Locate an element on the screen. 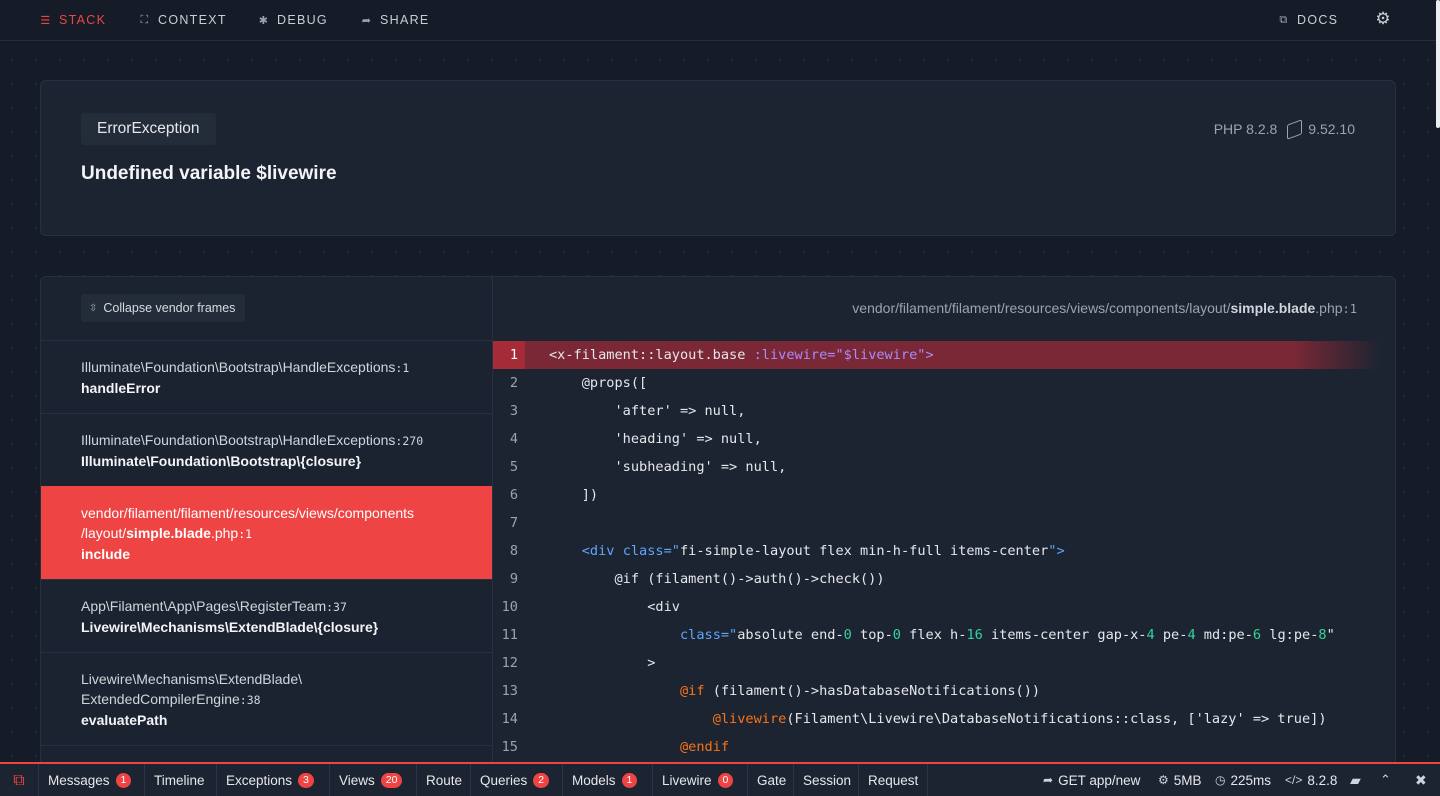 The image size is (1440, 796). page-scrollbar is located at coordinates (1438, 64).